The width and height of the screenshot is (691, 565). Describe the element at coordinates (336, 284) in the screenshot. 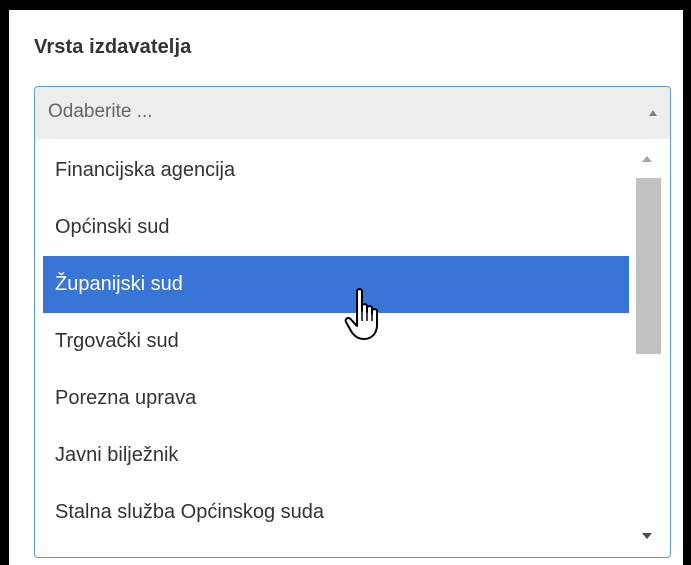

I see `option-zupanijski-sud: Županijski sud` at that location.